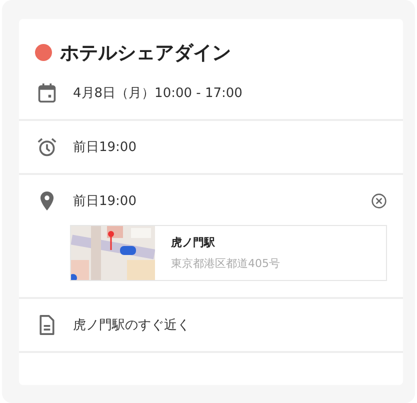 This screenshot has width=417, height=403. Describe the element at coordinates (158, 93) in the screenshot. I see `row-text: 4月8日（月）10:00 - 17:00` at that location.